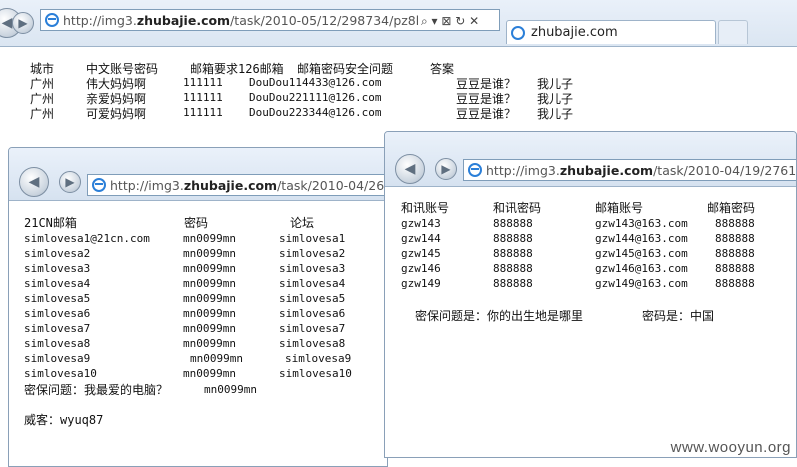 This screenshot has width=797, height=467. Describe the element at coordinates (735, 253) in the screenshot. I see `right-row3-email-password: 888888` at that location.